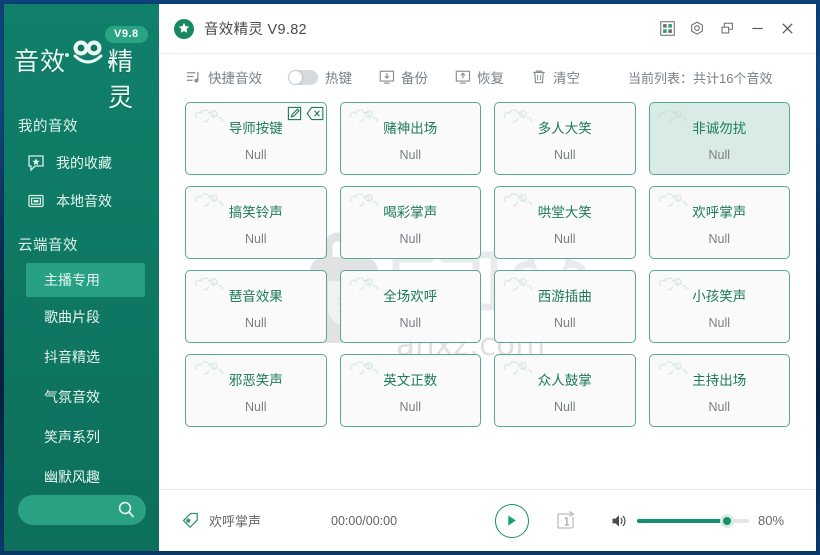 The image size is (820, 555). Describe the element at coordinates (235, 78) in the screenshot. I see `quick-sound-label: 快捷音效` at that location.